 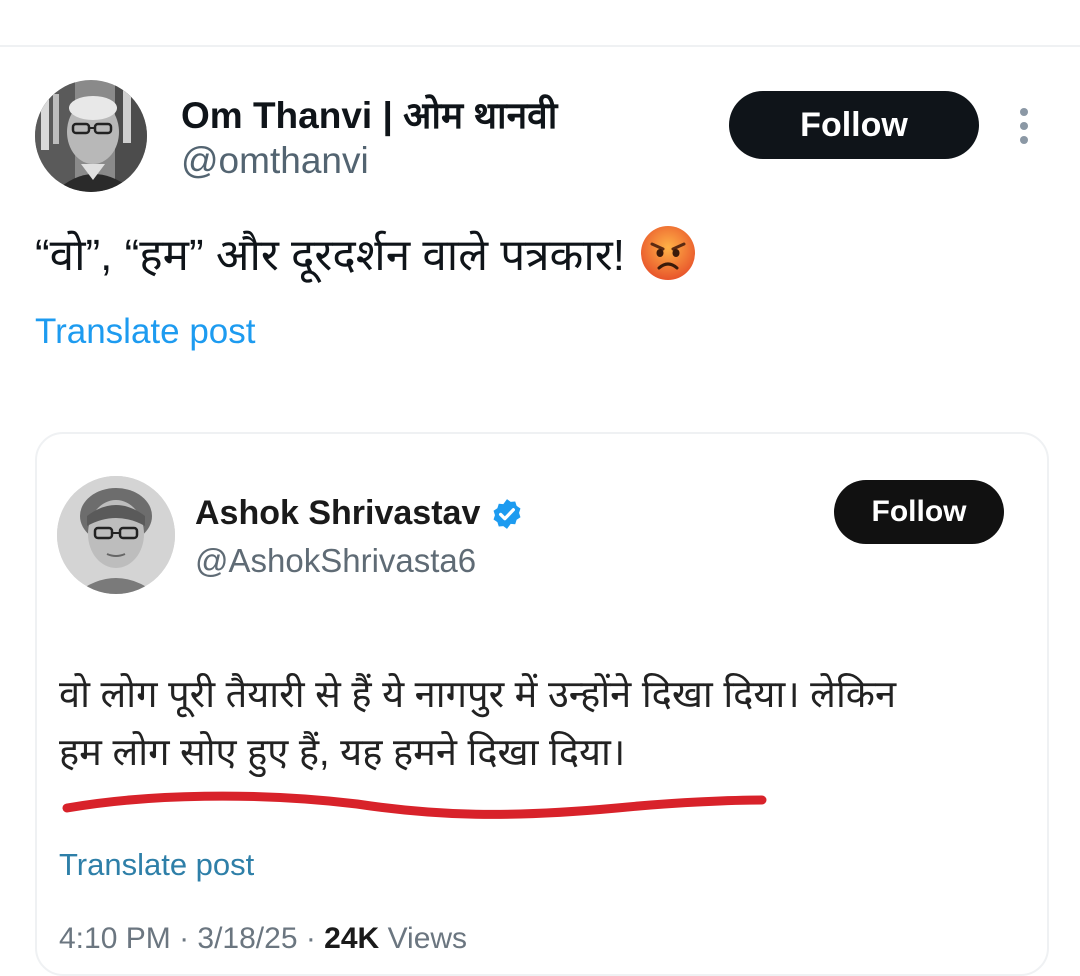 What do you see at coordinates (854, 125) in the screenshot?
I see `follow-button: Follow` at bounding box center [854, 125].